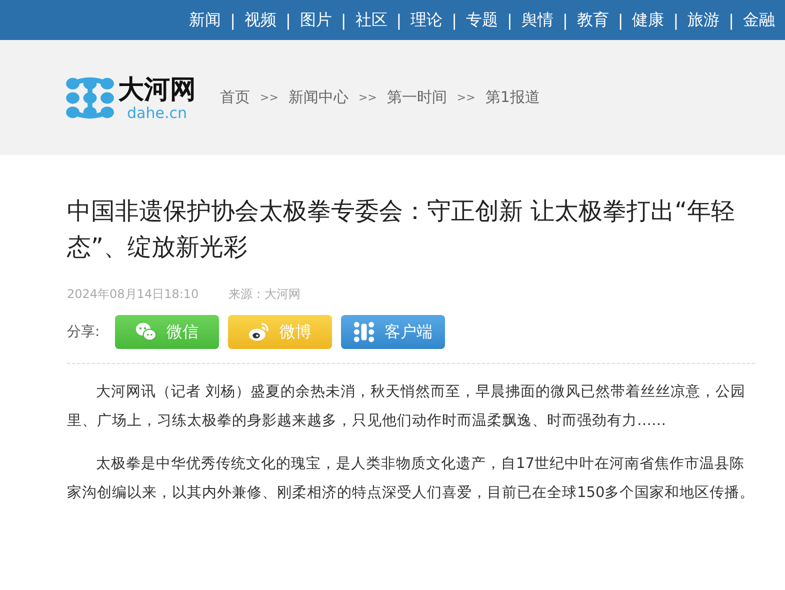 This screenshot has height=590, width=785. Describe the element at coordinates (90, 98) in the screenshot. I see `logo-icon` at that location.